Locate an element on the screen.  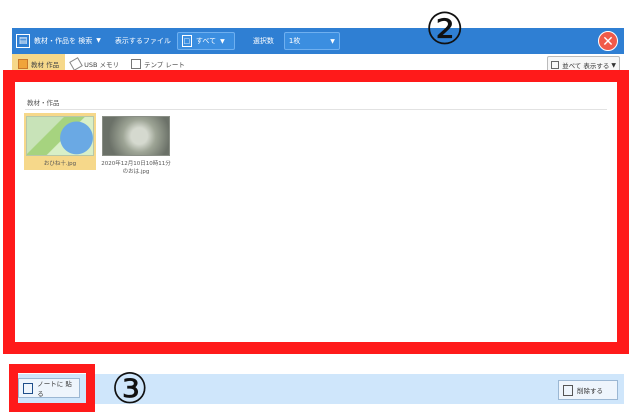
files-label-wrap: 表示するファイル is located at coordinates (143, 41).